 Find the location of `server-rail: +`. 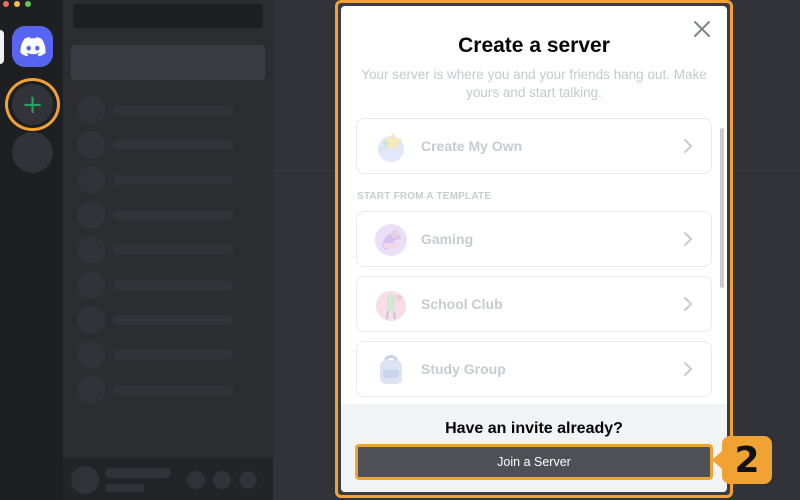

server-rail: + is located at coordinates (31, 250).